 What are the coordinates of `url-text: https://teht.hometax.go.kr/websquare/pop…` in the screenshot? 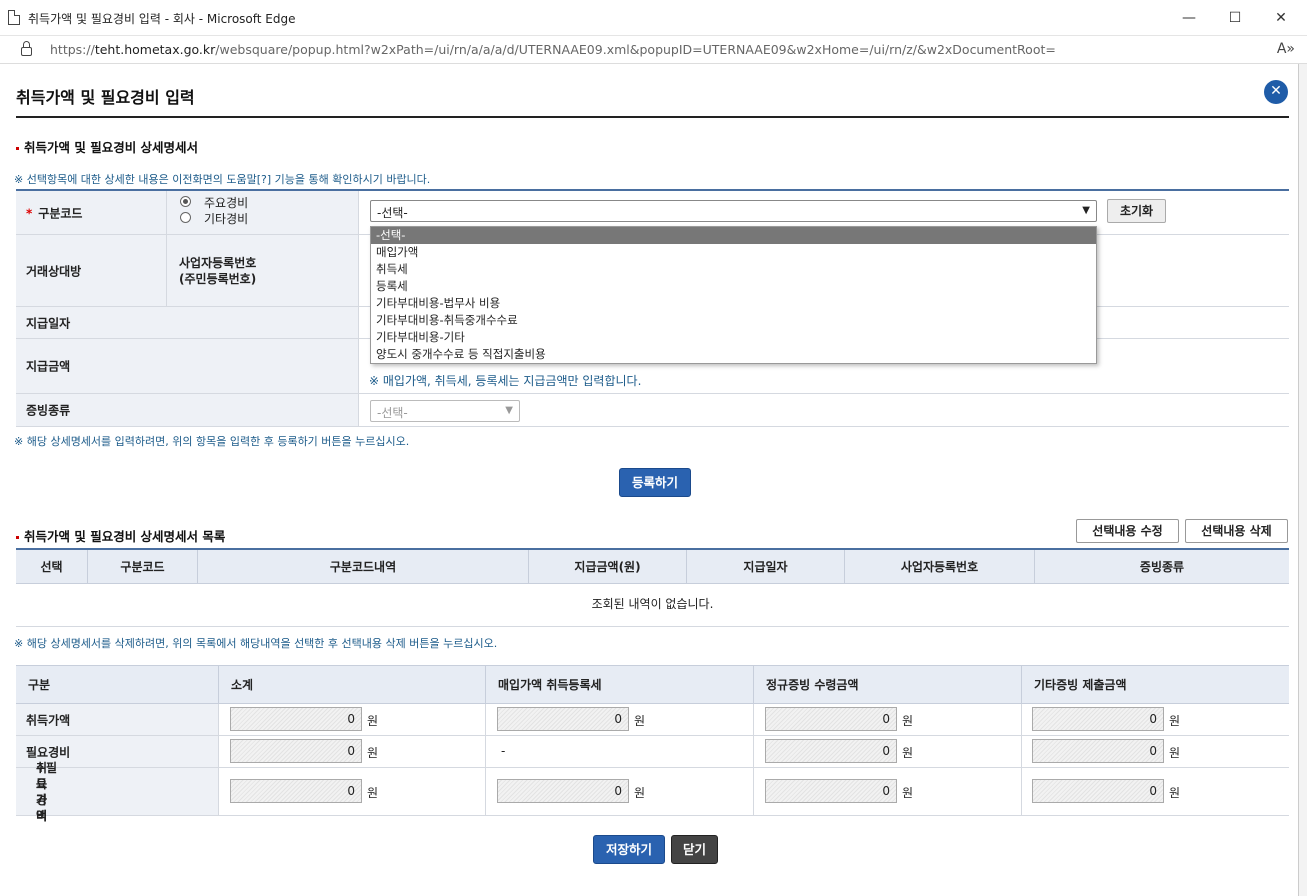 It's located at (553, 49).